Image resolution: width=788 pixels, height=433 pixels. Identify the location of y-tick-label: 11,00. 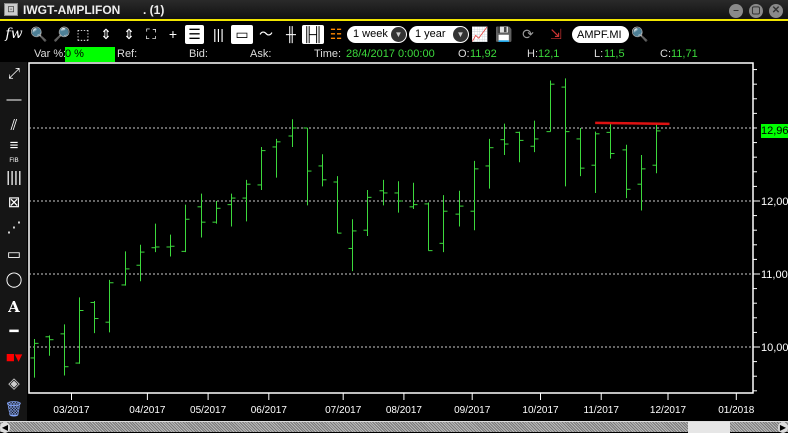
(774, 275).